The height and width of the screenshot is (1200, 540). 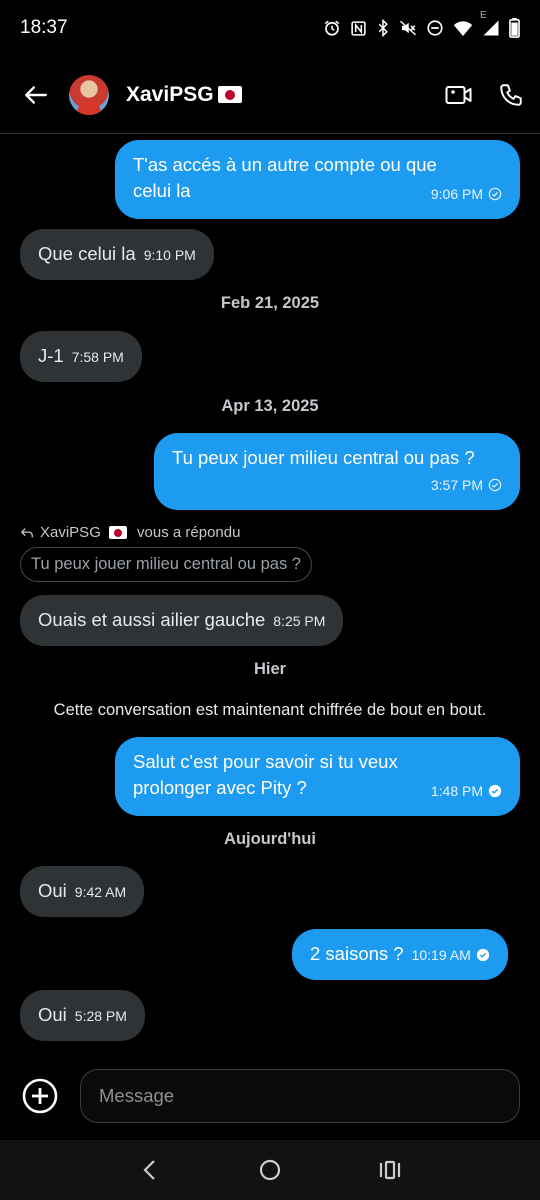 I want to click on nfc-icon, so click(x=358, y=28).